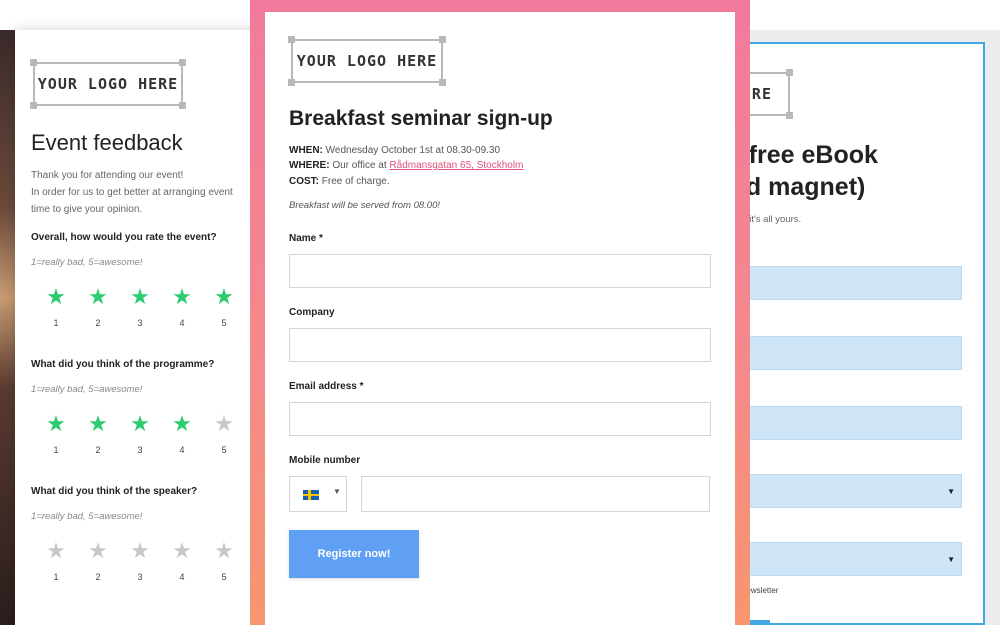 The width and height of the screenshot is (1000, 625). I want to click on form-title: Event feedback, so click(107, 142).